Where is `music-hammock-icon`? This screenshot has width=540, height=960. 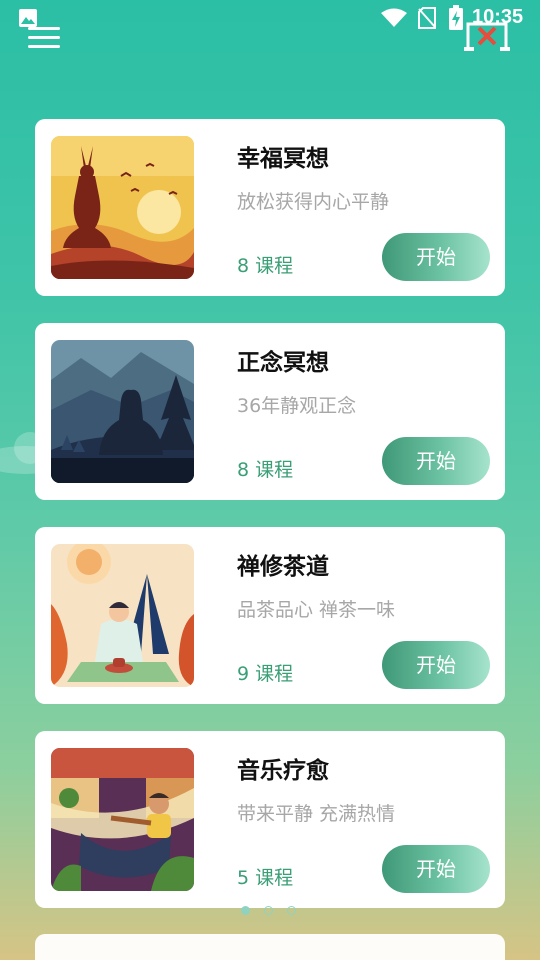
music-hammock-icon is located at coordinates (122, 819).